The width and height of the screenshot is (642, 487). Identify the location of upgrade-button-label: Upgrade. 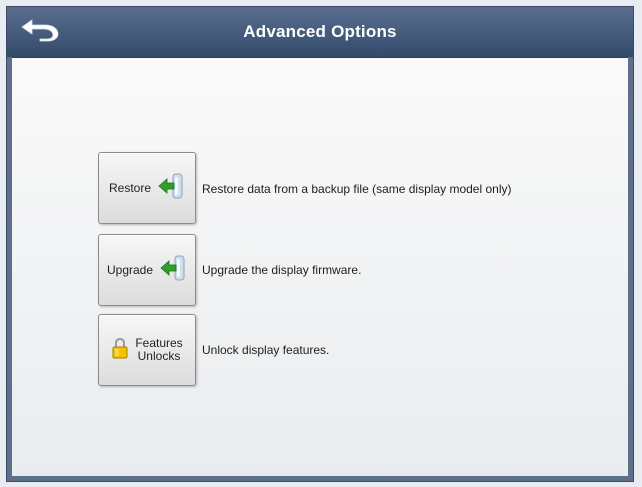
(130, 269).